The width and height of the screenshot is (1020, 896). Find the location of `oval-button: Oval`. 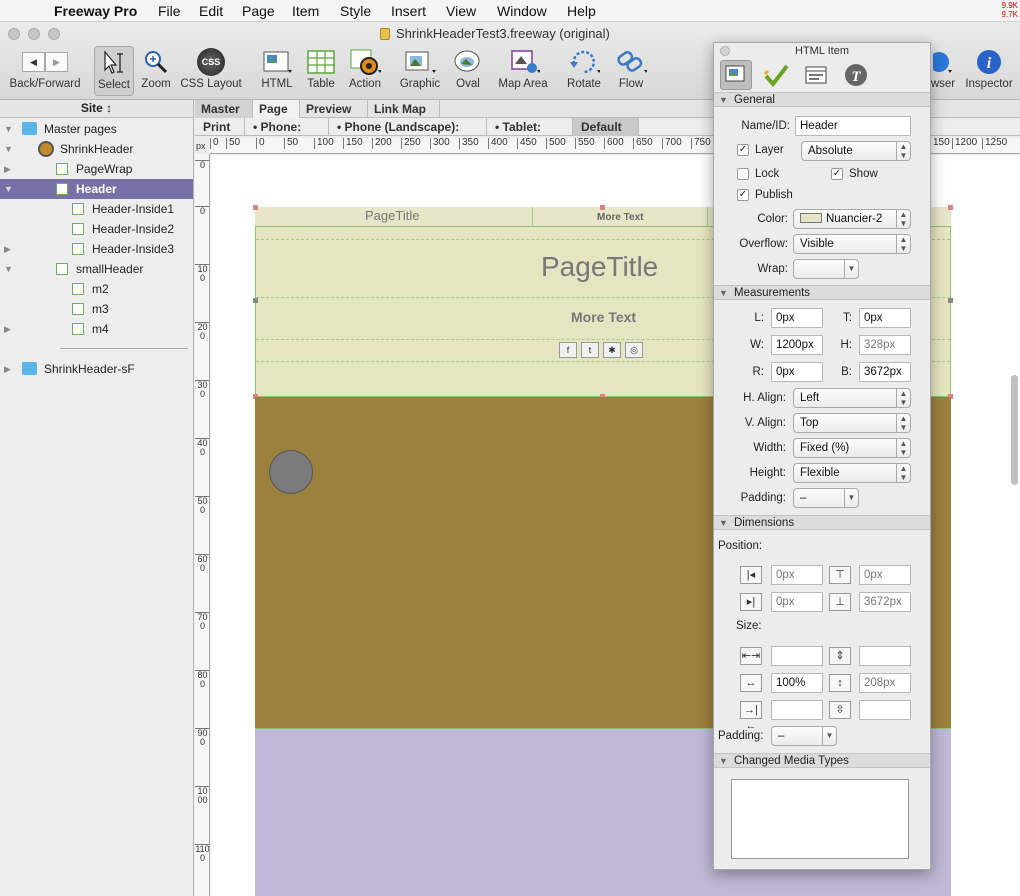

oval-button: Oval is located at coordinates (468, 69).